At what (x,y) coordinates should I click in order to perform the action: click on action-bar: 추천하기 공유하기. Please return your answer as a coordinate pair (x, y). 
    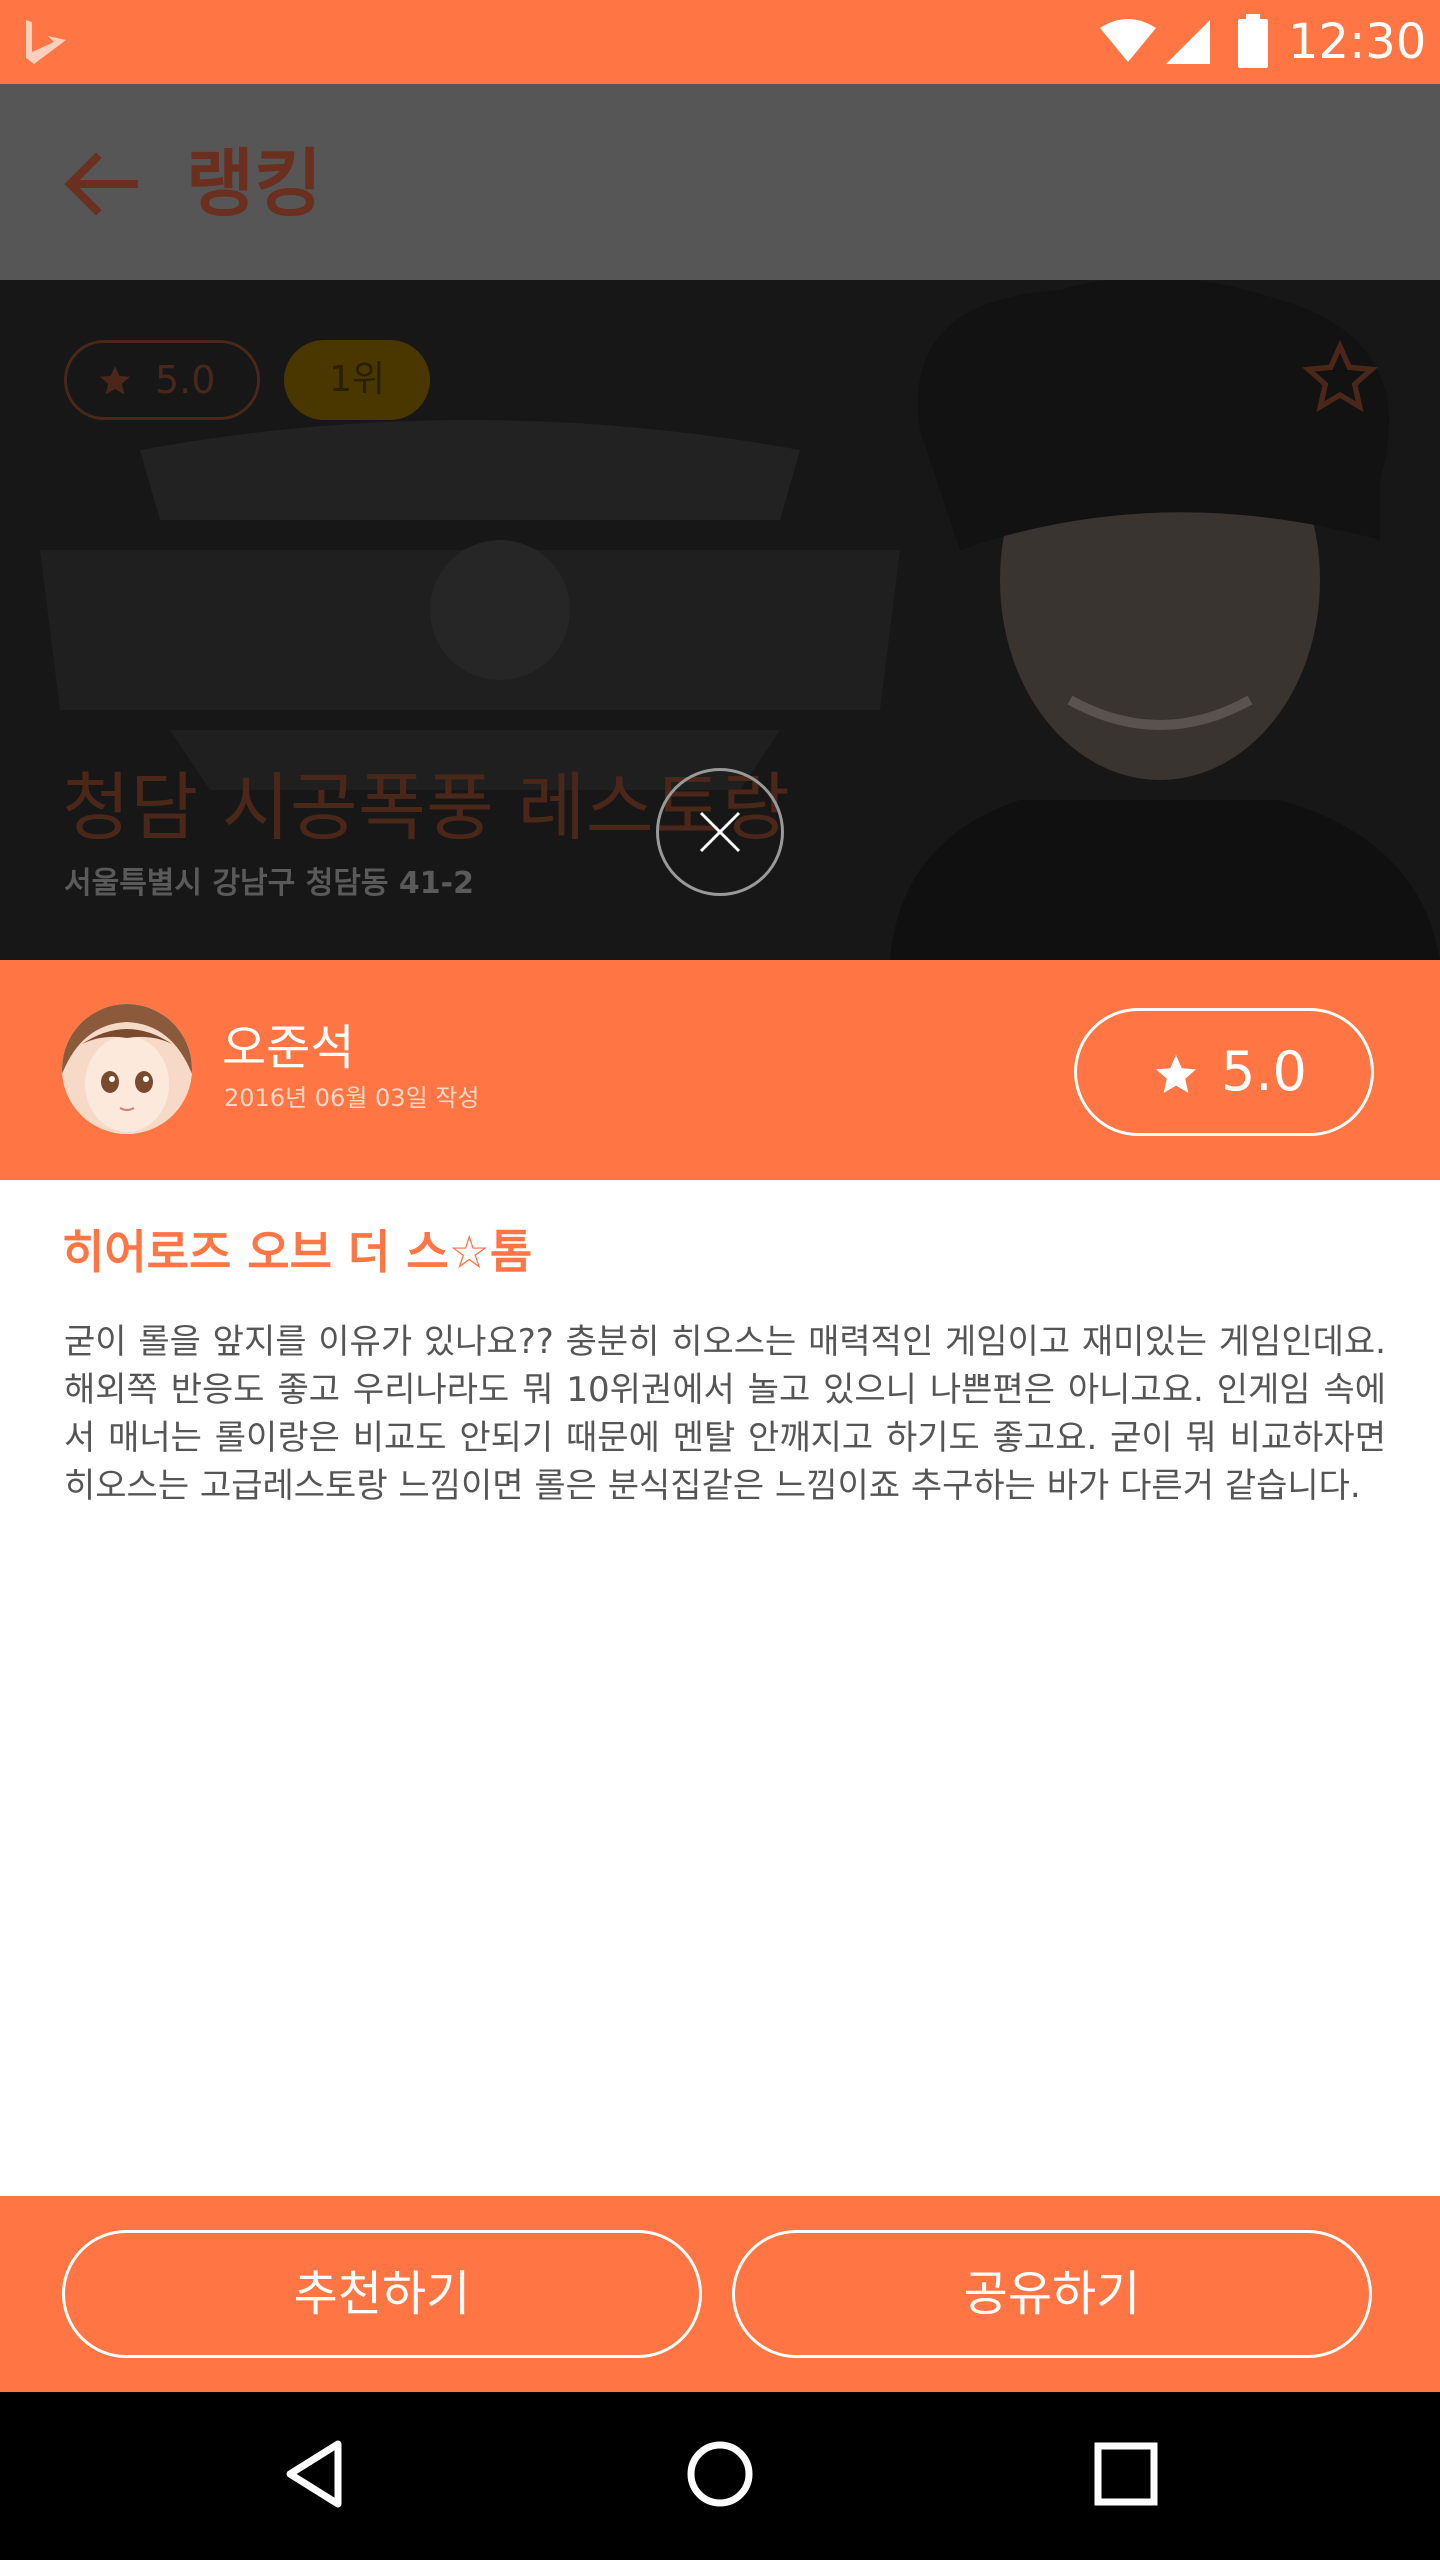
    Looking at the image, I should click on (720, 2294).